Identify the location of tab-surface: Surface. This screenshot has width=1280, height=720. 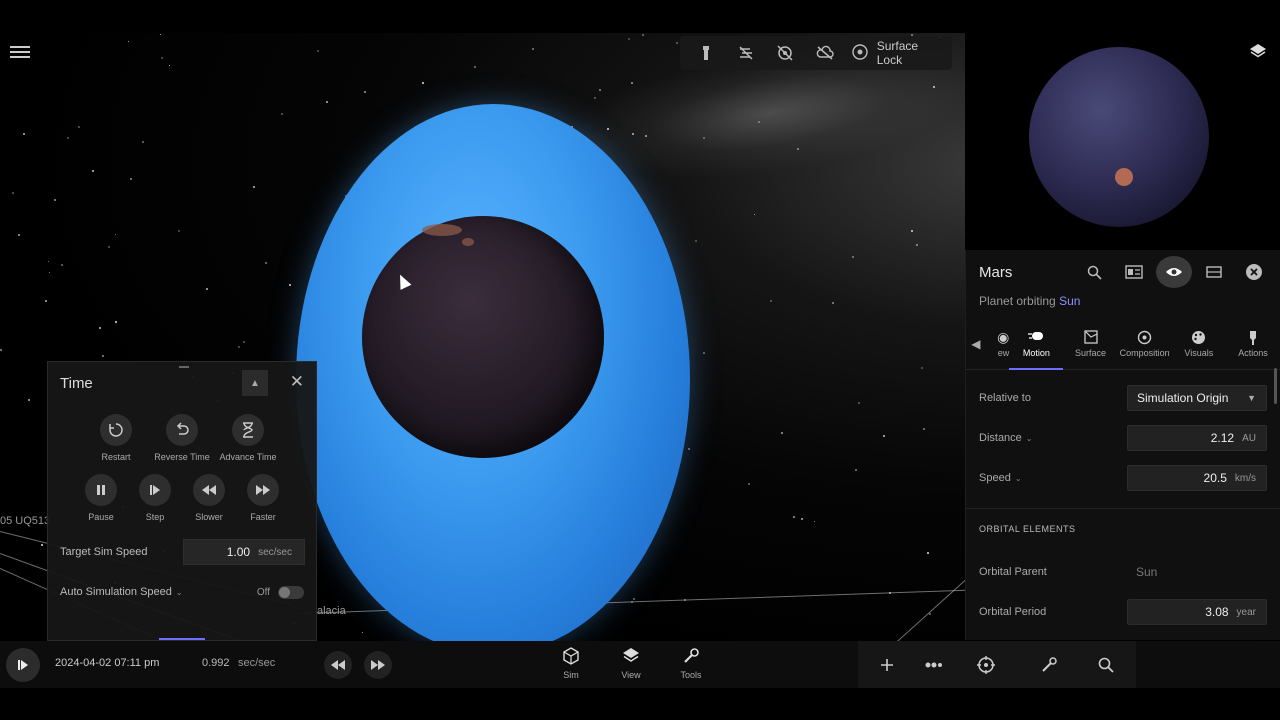
(1090, 347).